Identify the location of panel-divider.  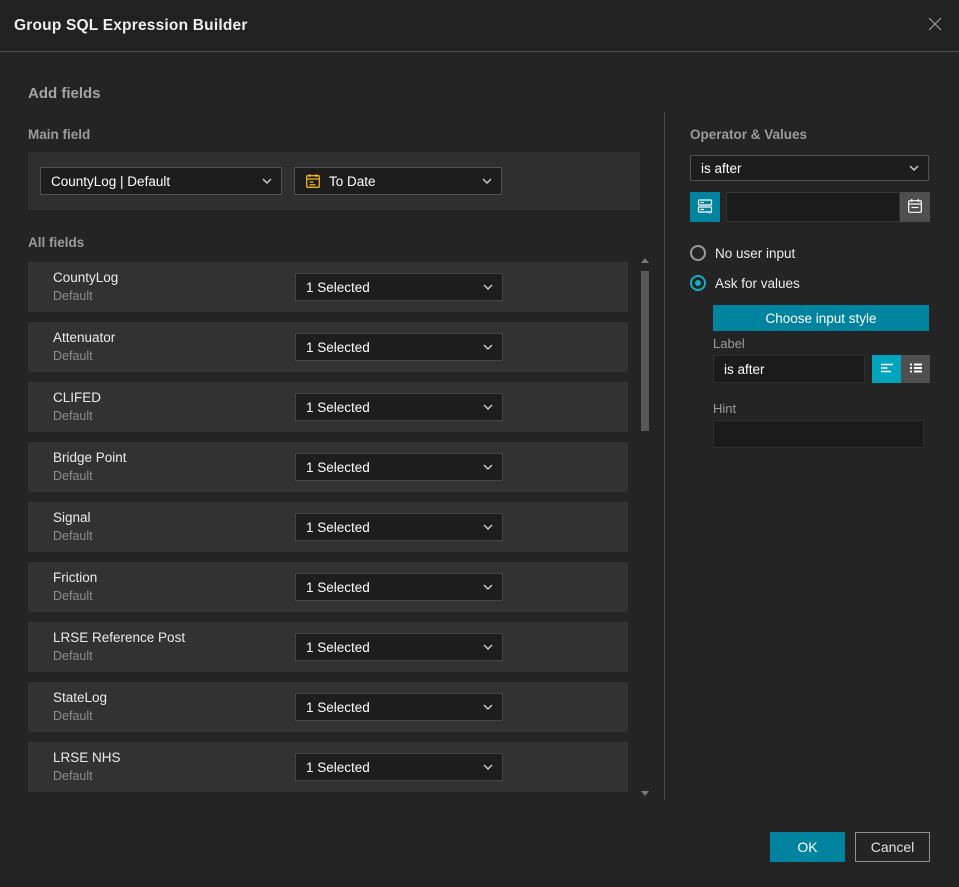
(664, 456).